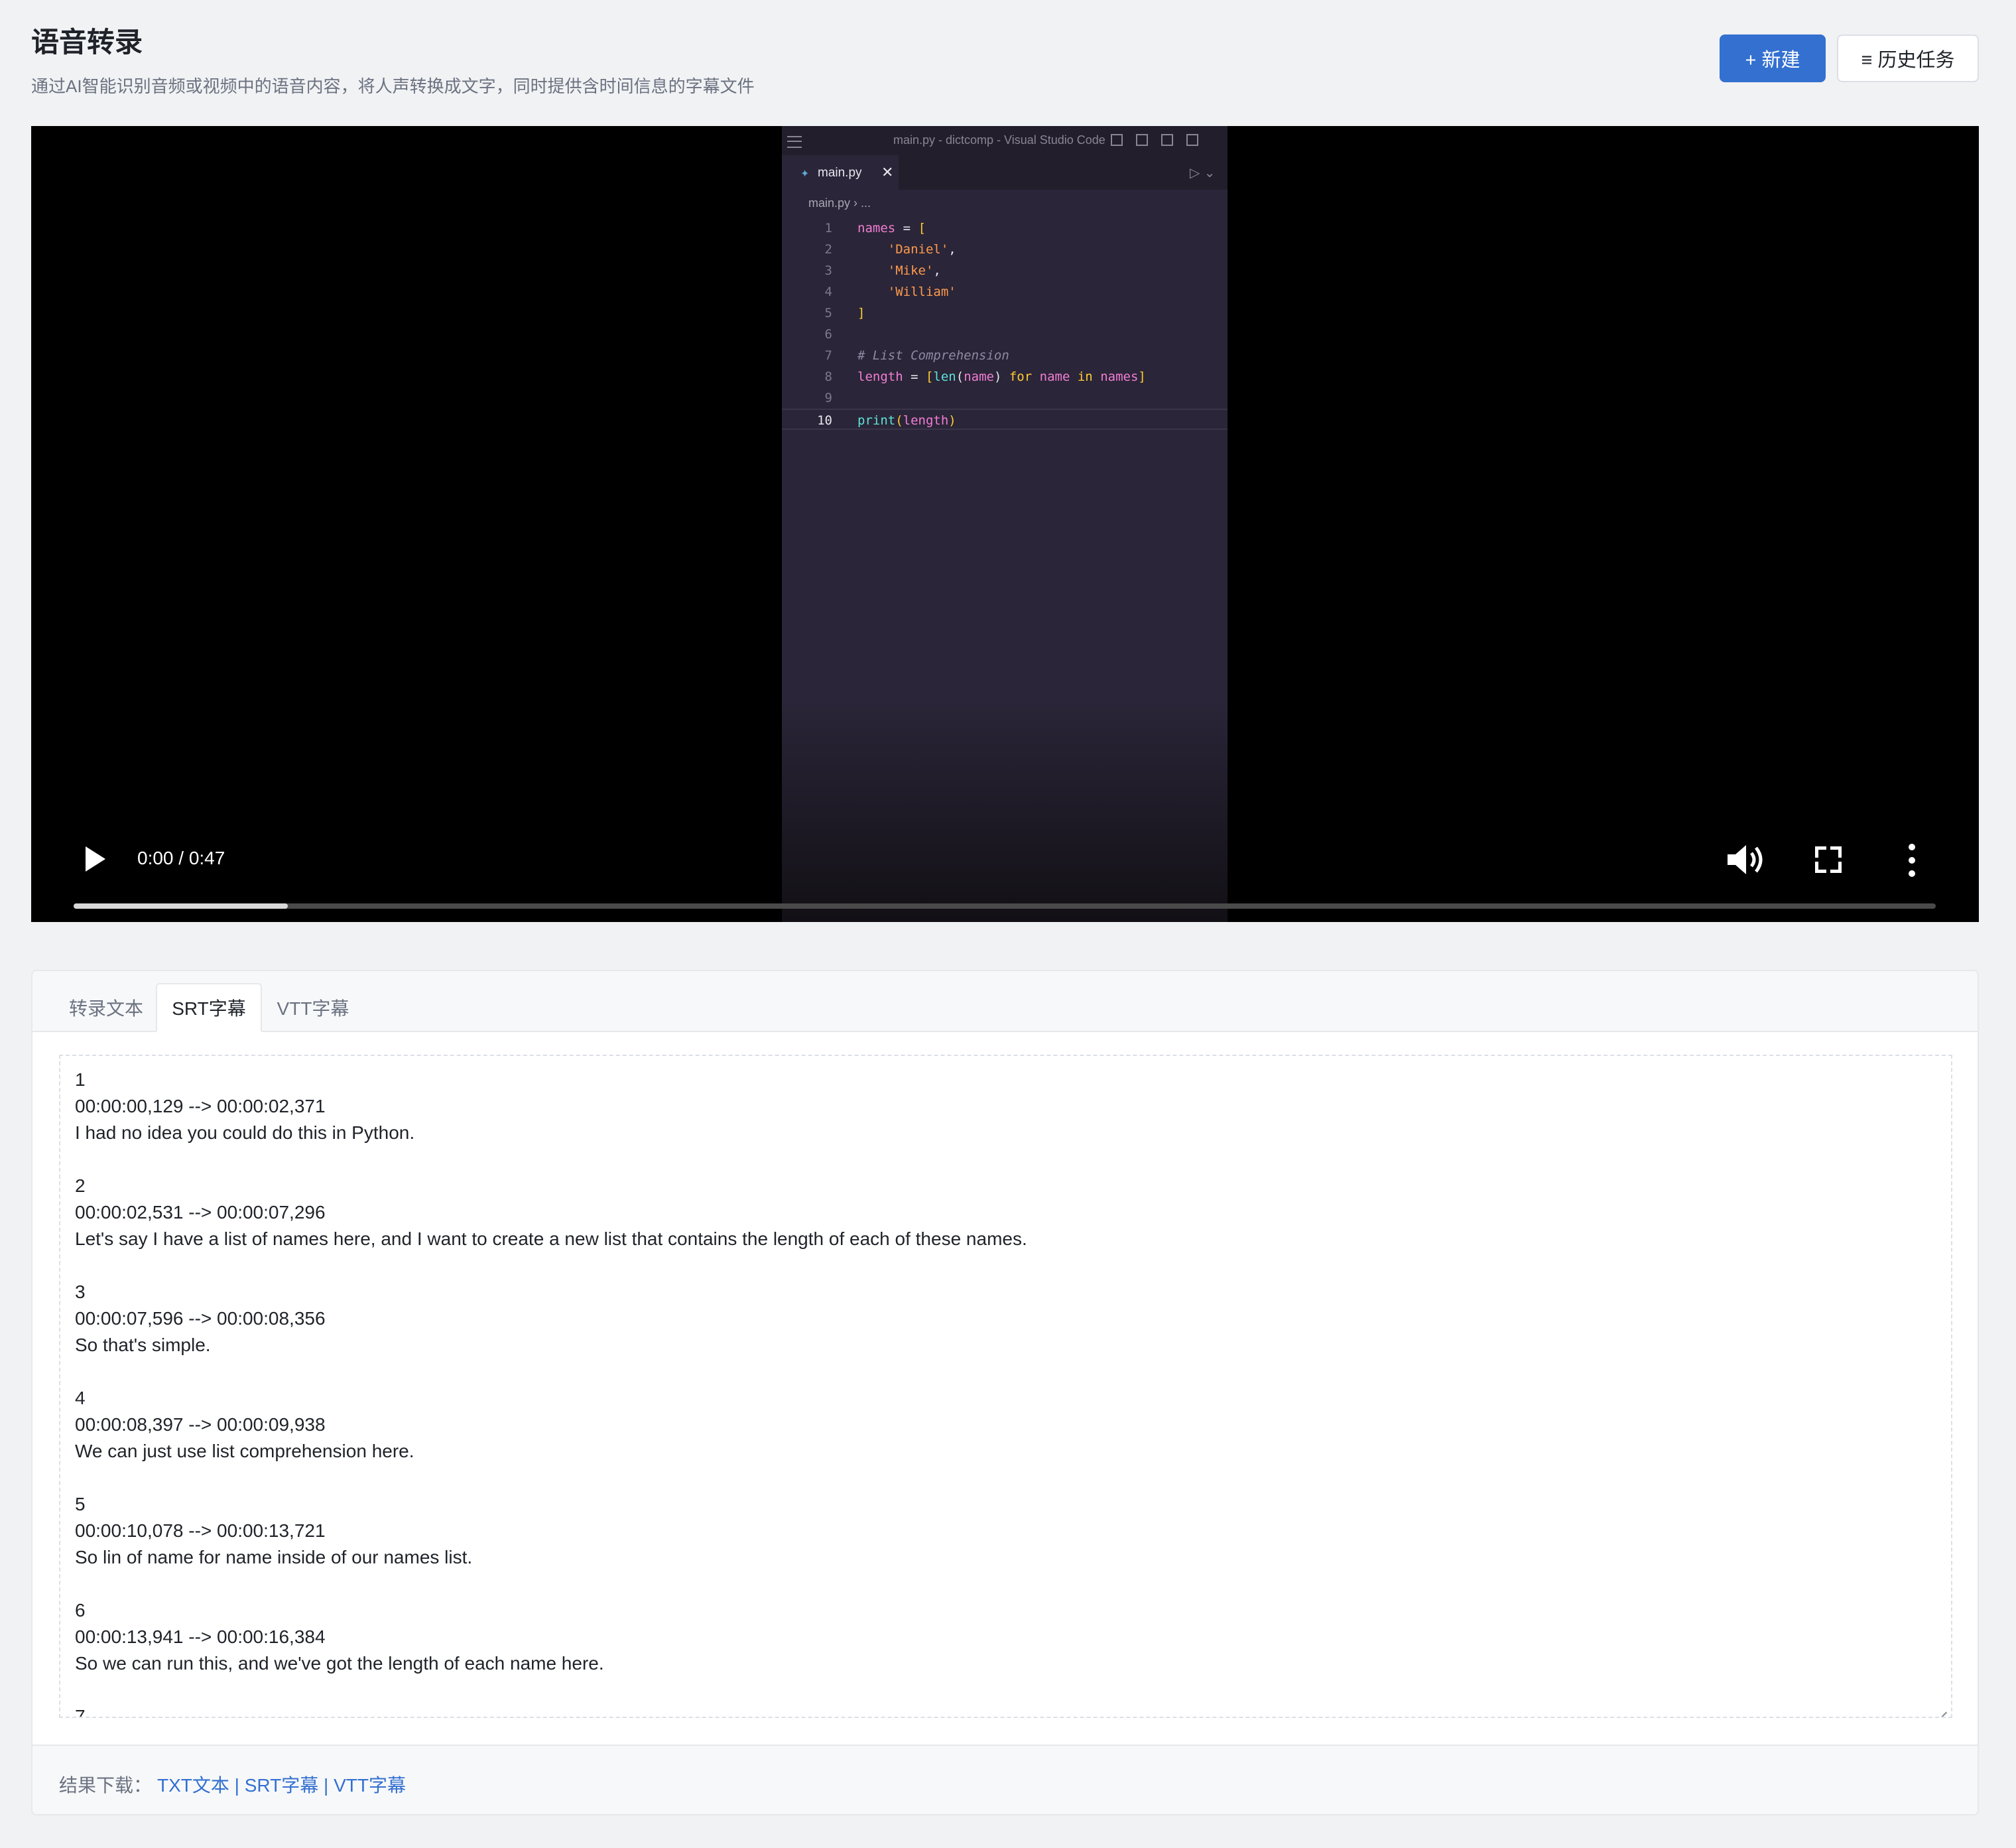  Describe the element at coordinates (1005, 376) in the screenshot. I see `code-line: 8 length = [len(name) for name in names]` at that location.